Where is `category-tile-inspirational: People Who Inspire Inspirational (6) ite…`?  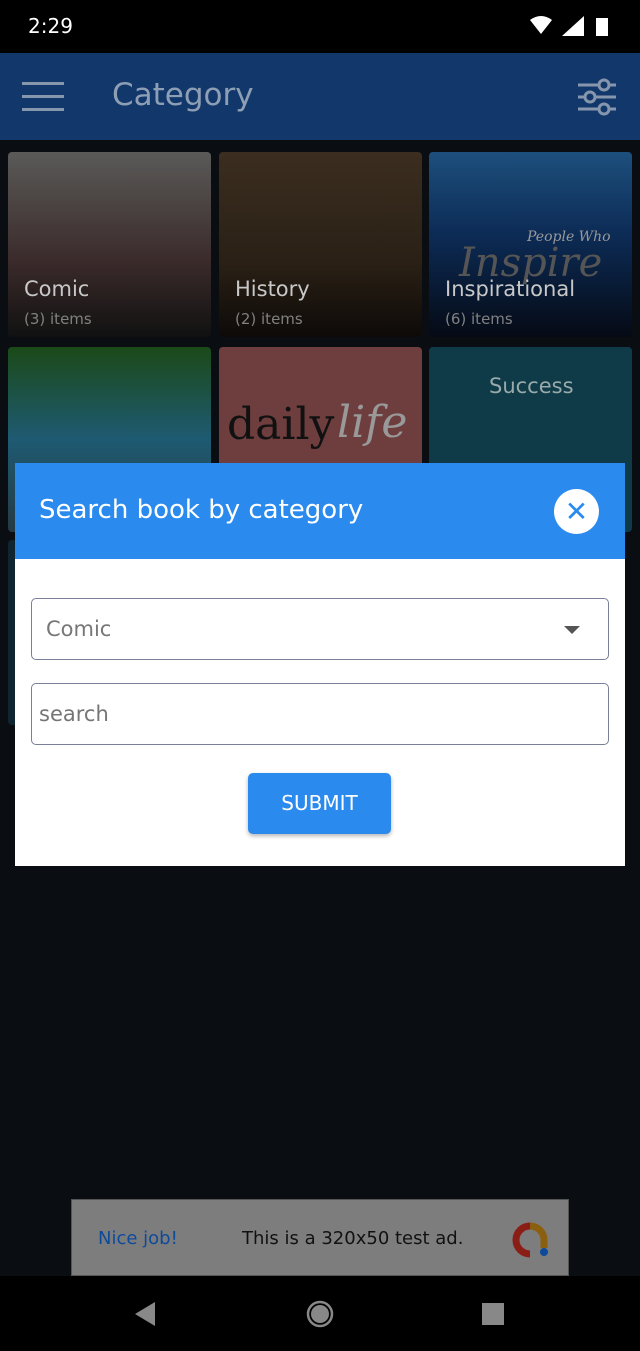
category-tile-inspirational: People Who Inspire Inspirational (6) ite… is located at coordinates (530, 244).